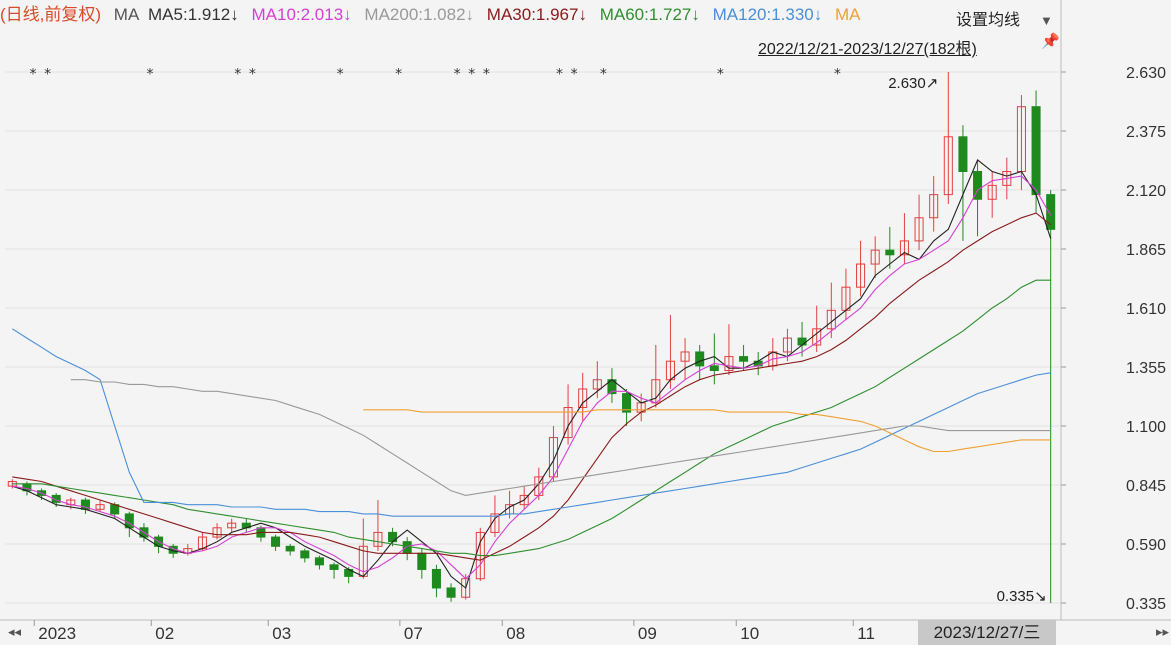  I want to click on y-tick-label: 0.845, so click(1146, 486).